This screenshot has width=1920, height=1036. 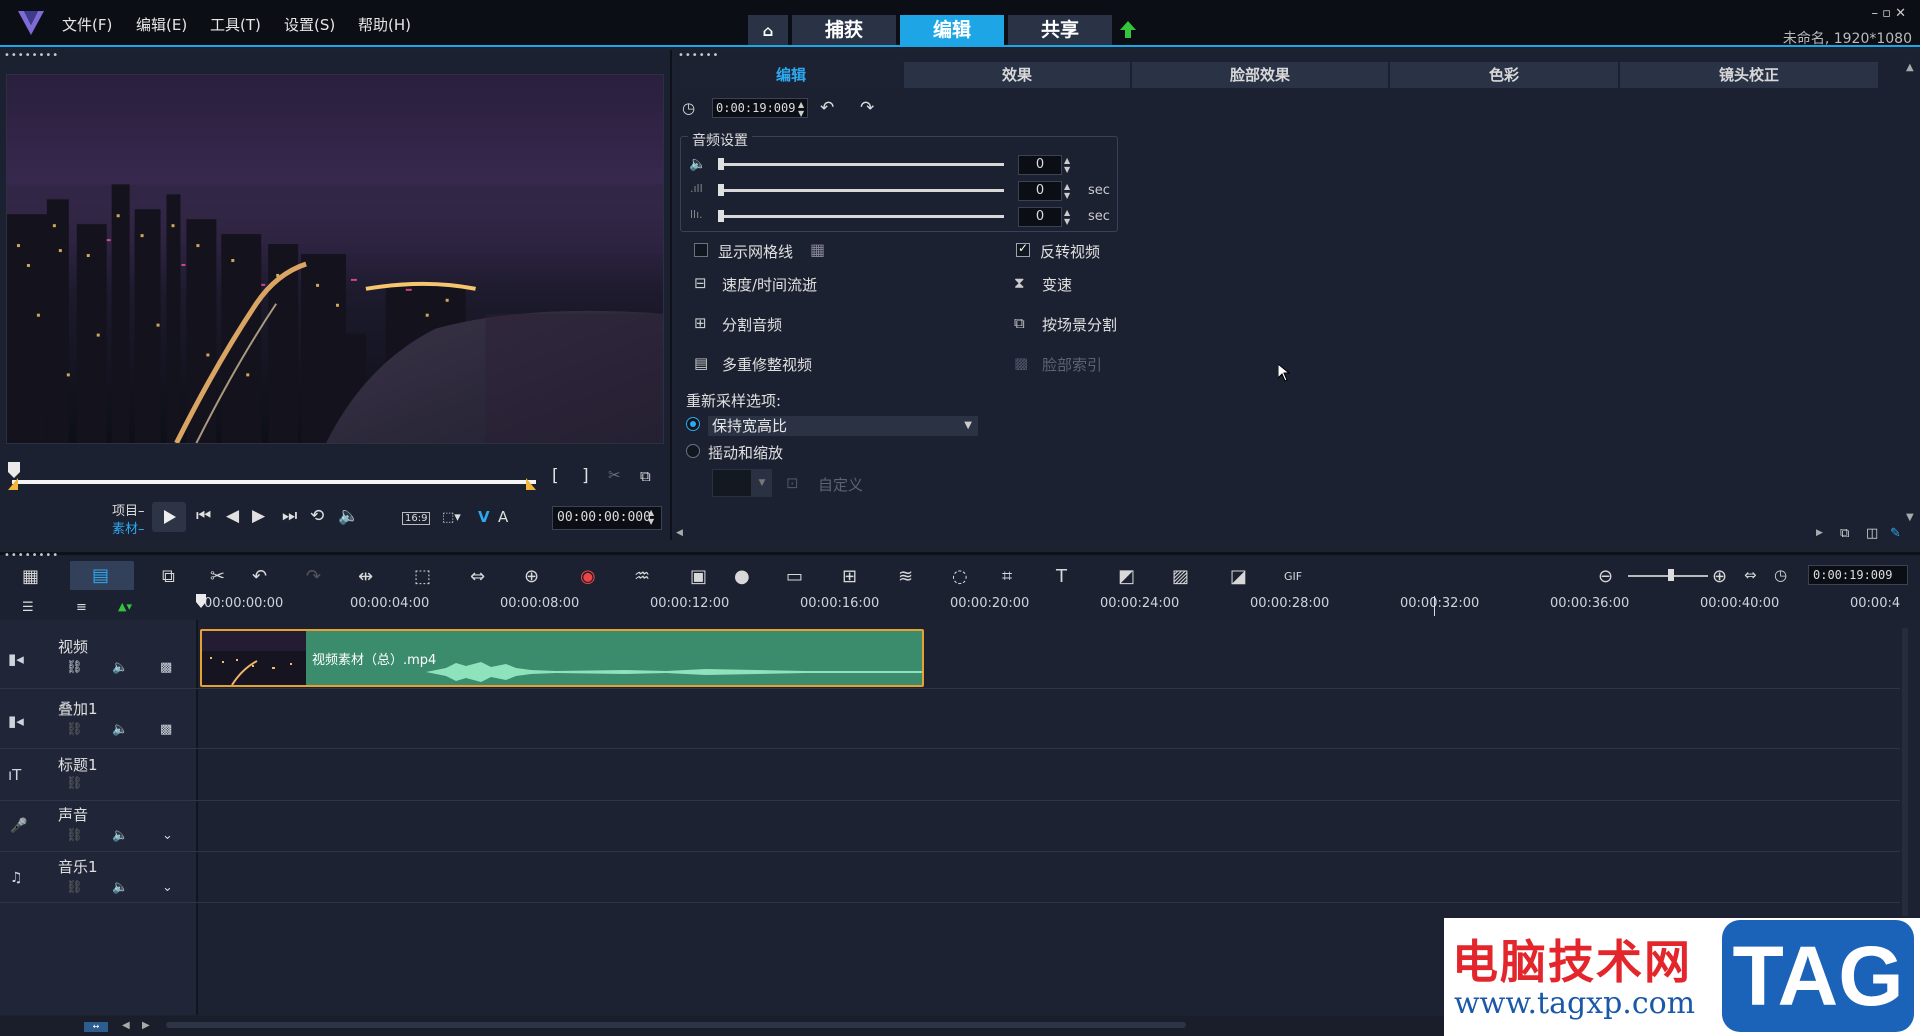 I want to click on blend-icon: ●, so click(x=742, y=576).